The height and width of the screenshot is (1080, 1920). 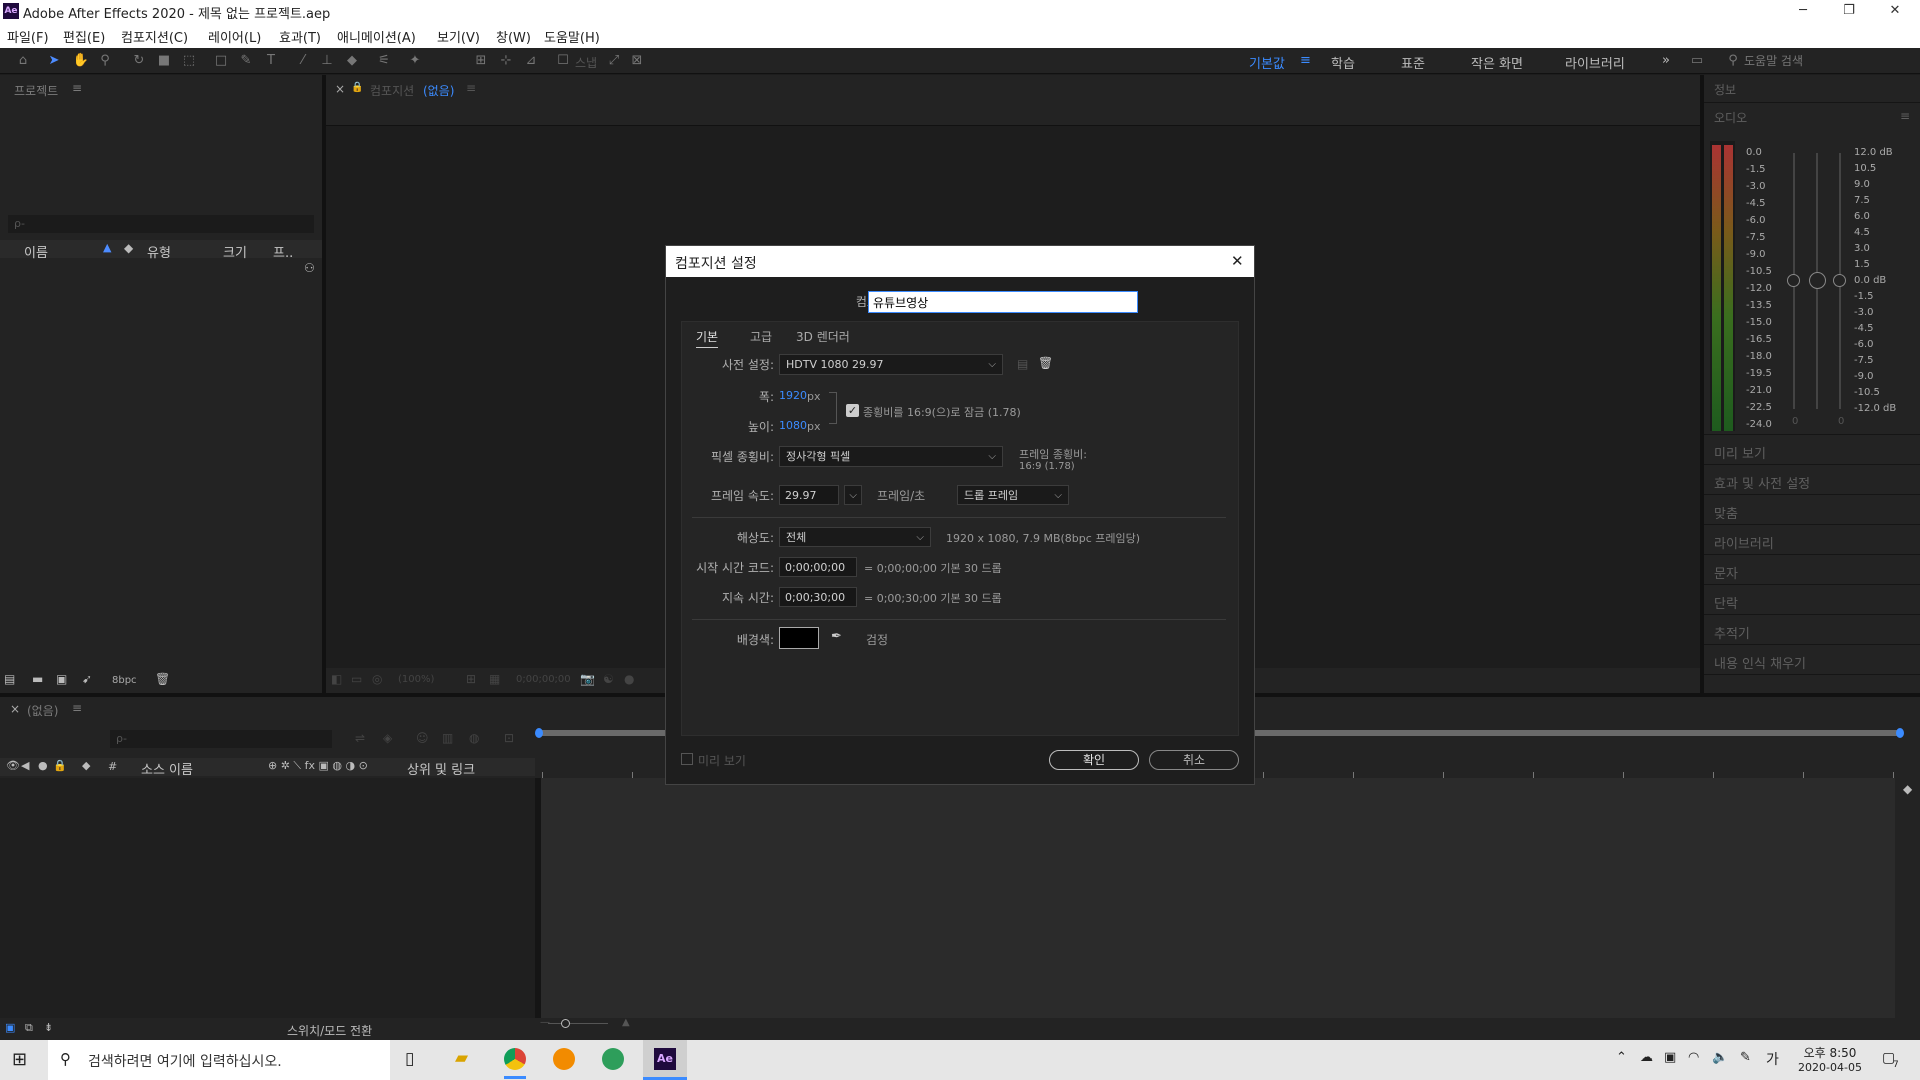 What do you see at coordinates (303, 61) in the screenshot?
I see `brush-tool-icon: ⁄` at bounding box center [303, 61].